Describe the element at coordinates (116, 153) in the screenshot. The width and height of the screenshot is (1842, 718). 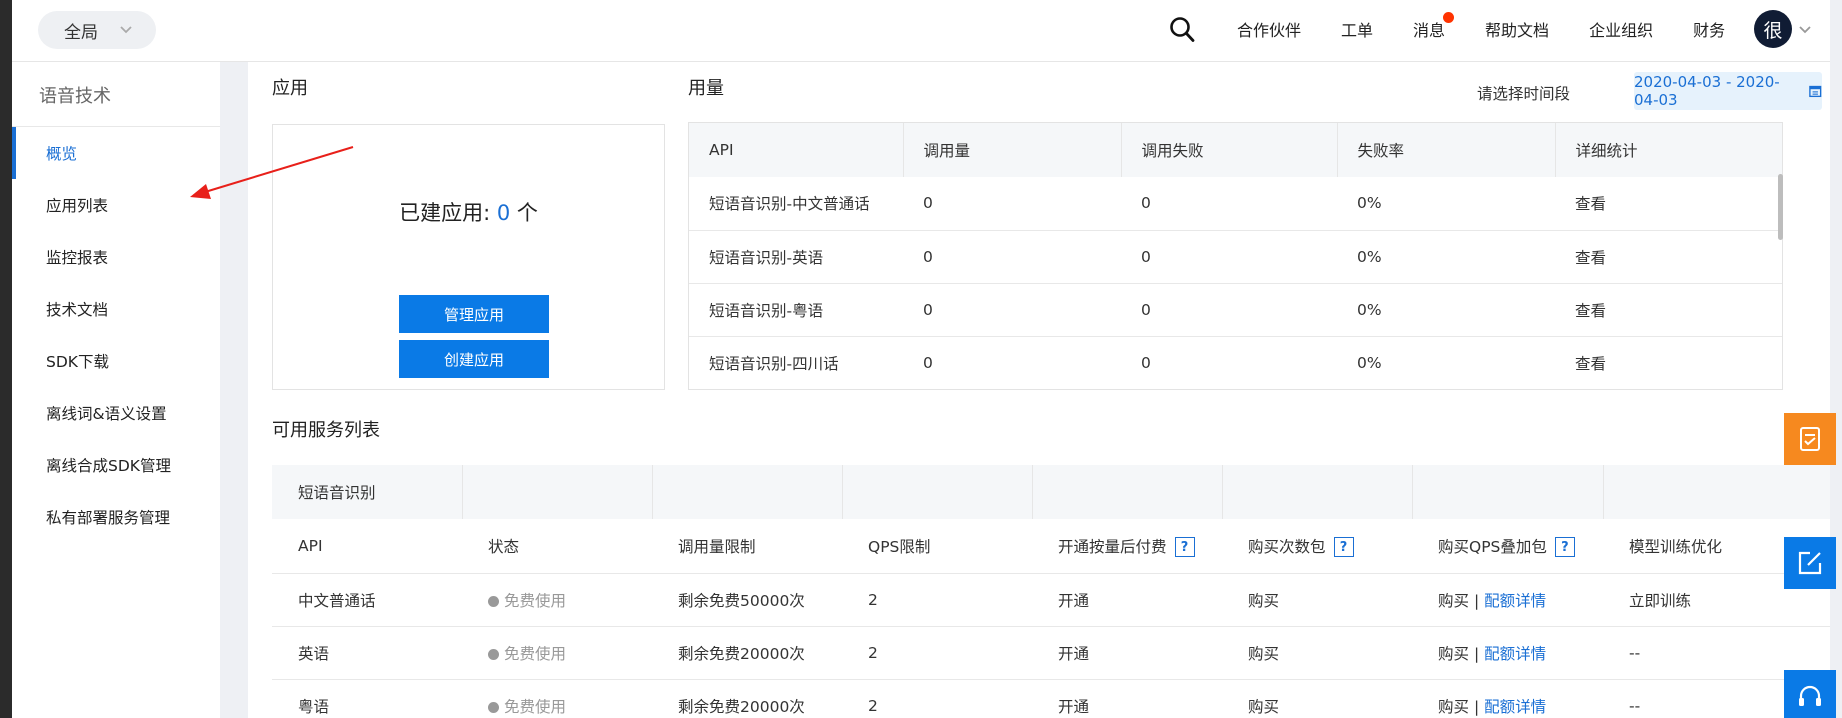
I see `sidebar-item-overview: 概览` at that location.